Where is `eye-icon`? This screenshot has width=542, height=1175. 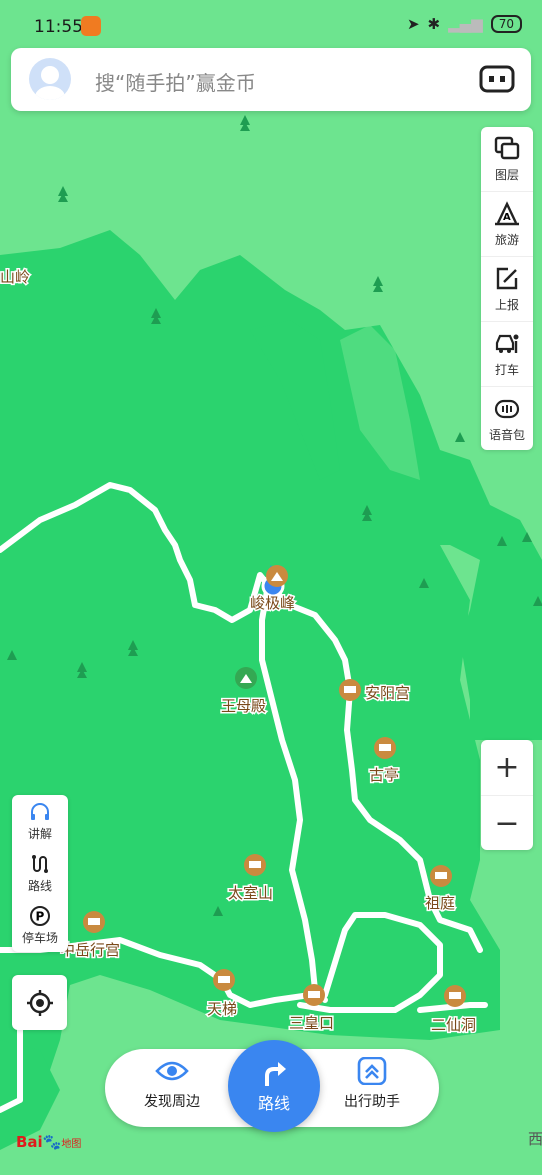 eye-icon is located at coordinates (172, 1071).